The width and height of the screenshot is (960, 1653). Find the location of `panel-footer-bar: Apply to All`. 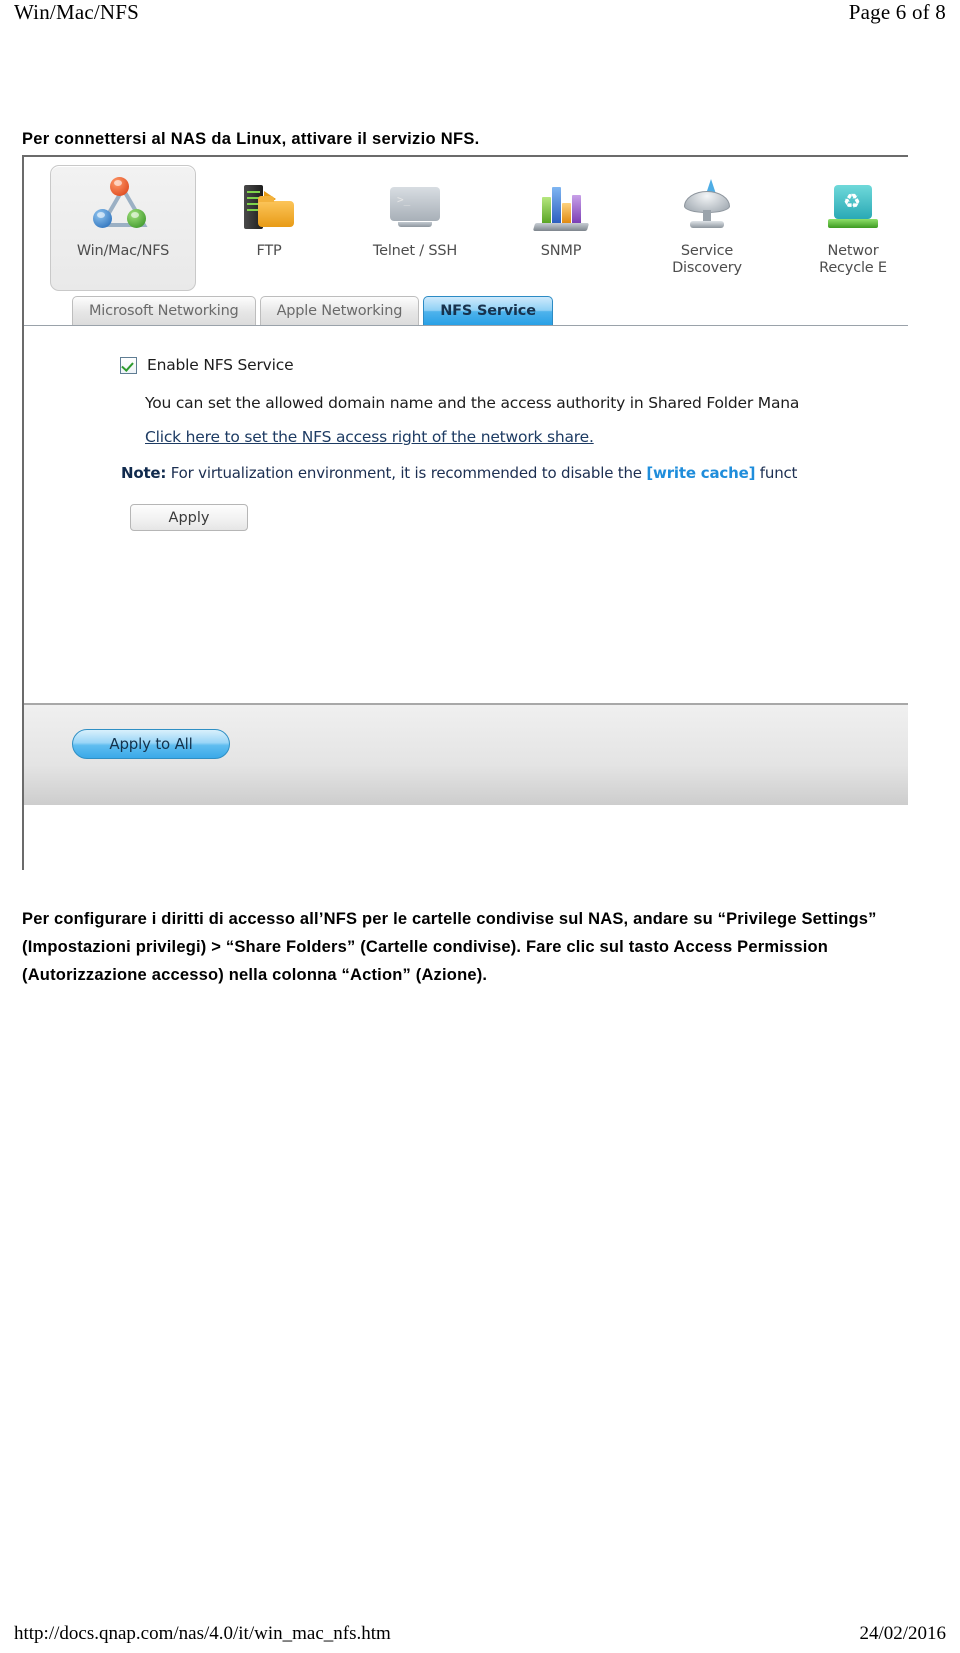

panel-footer-bar: Apply to All is located at coordinates (466, 754).